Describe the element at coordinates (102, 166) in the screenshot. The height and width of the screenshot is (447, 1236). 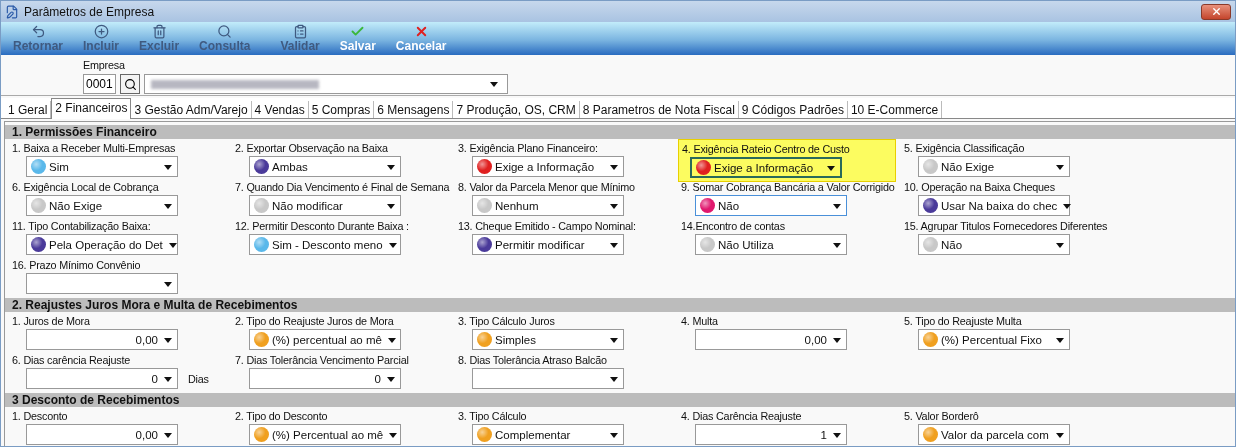
I see `dropdown: Sim` at that location.